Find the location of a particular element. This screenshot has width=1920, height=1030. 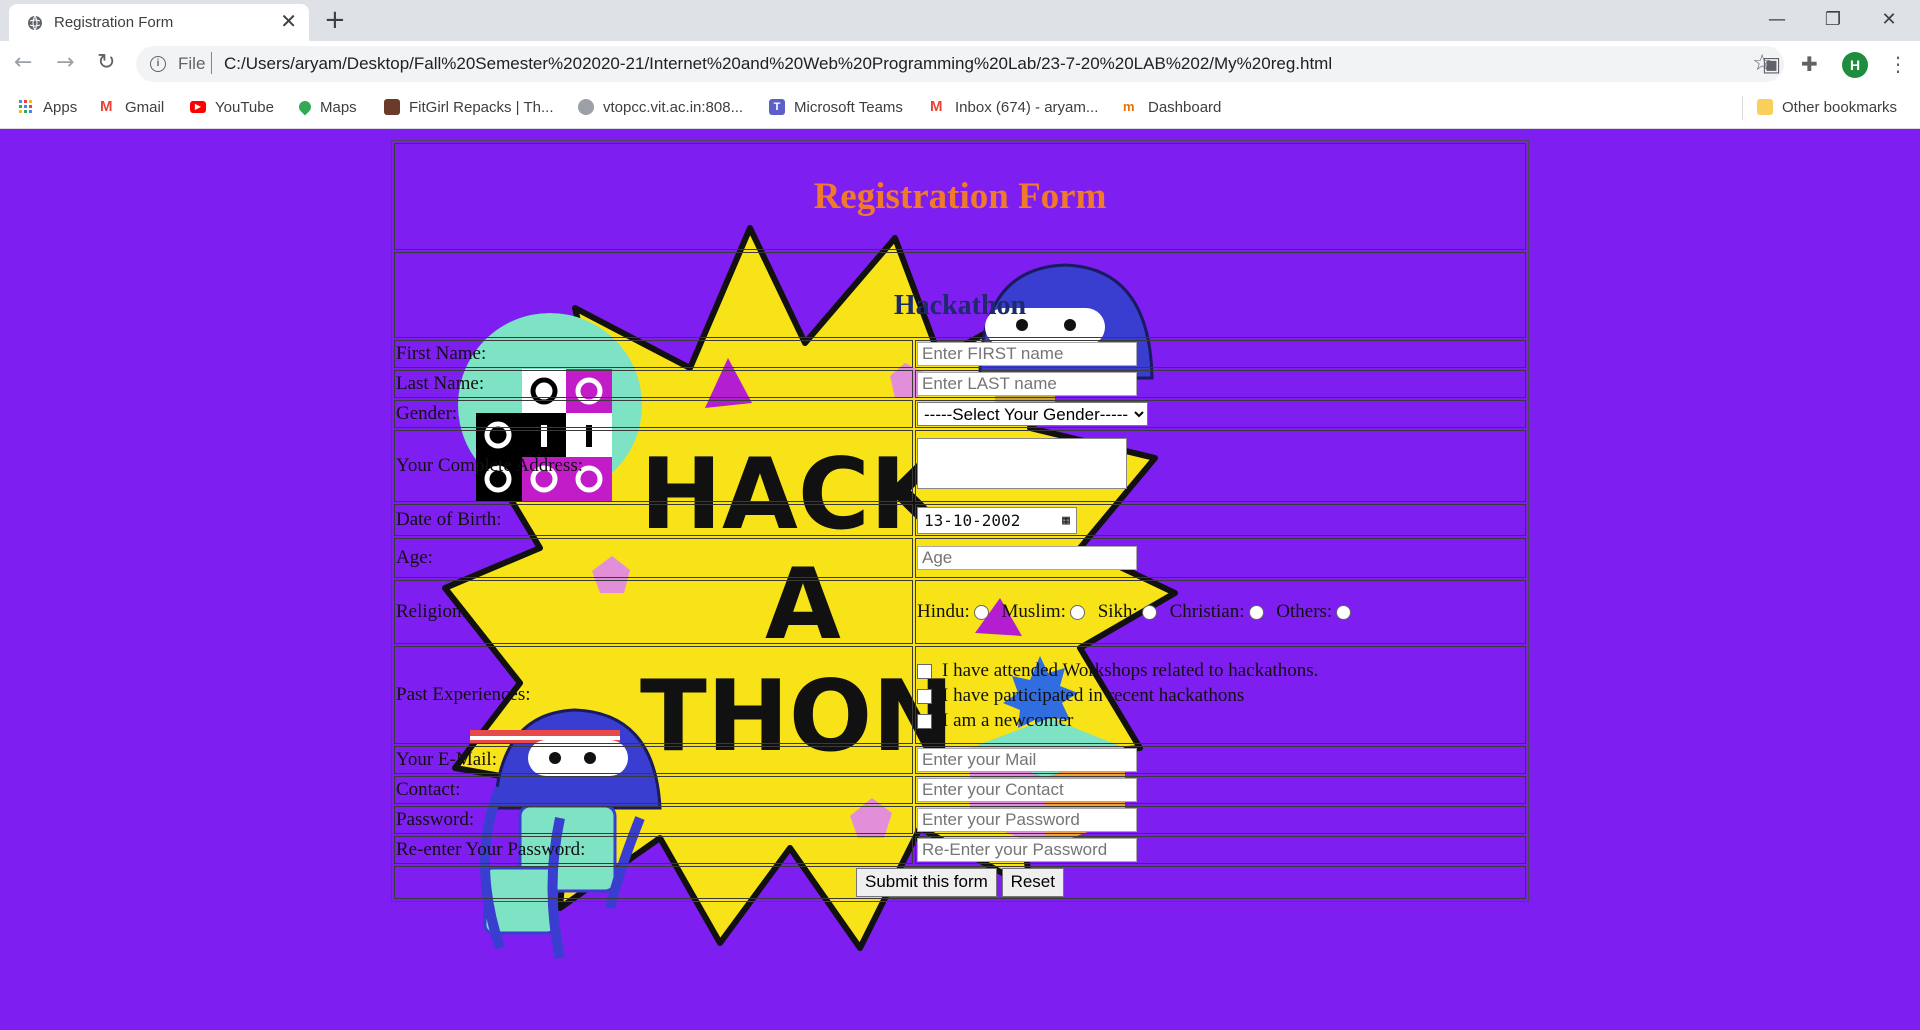

age-input is located at coordinates (1027, 558).